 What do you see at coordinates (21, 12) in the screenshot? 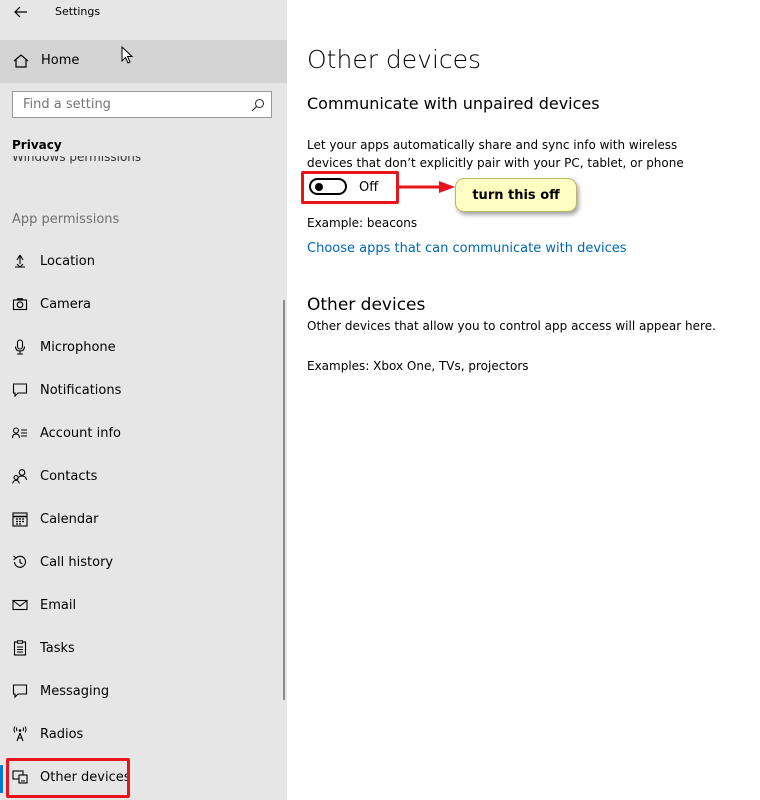
I see `back-arrow-icon` at bounding box center [21, 12].